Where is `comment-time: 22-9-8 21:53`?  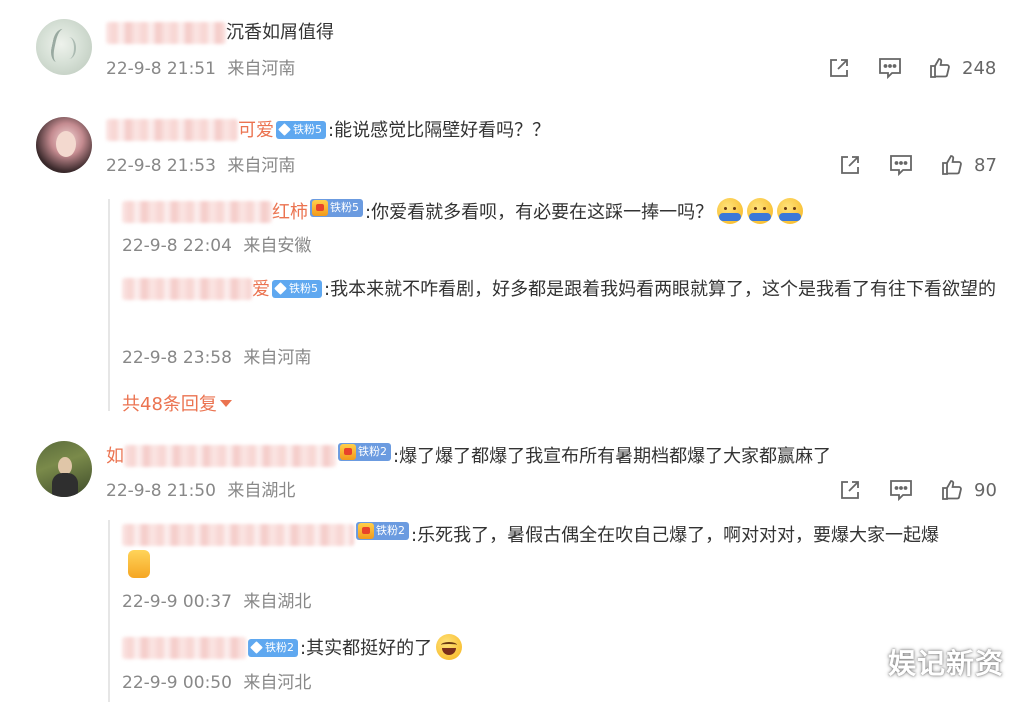 comment-time: 22-9-8 21:53 is located at coordinates (161, 166).